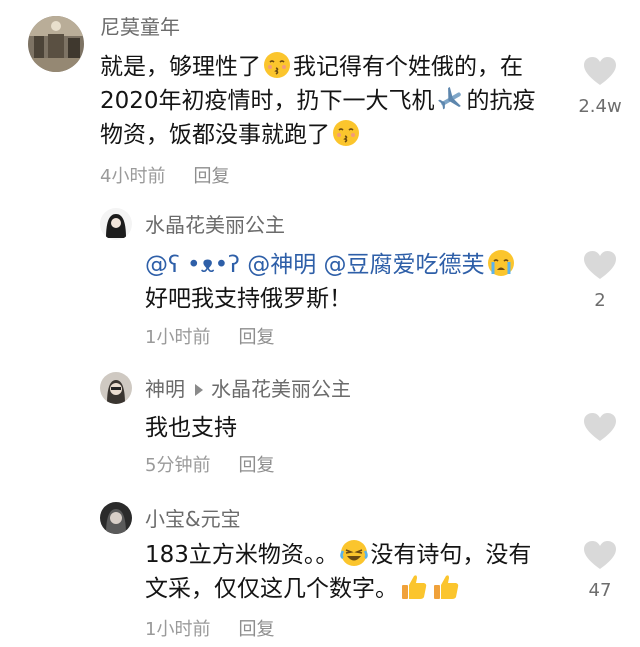  I want to click on crying-face-icon, so click(501, 263).